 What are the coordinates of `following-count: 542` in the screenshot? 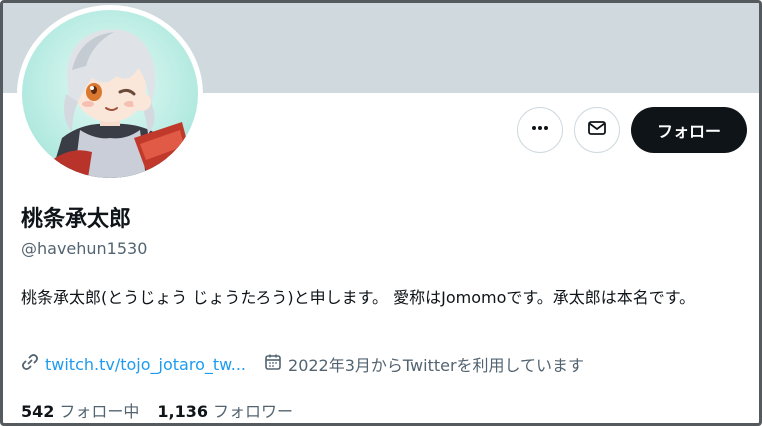 It's located at (38, 411).